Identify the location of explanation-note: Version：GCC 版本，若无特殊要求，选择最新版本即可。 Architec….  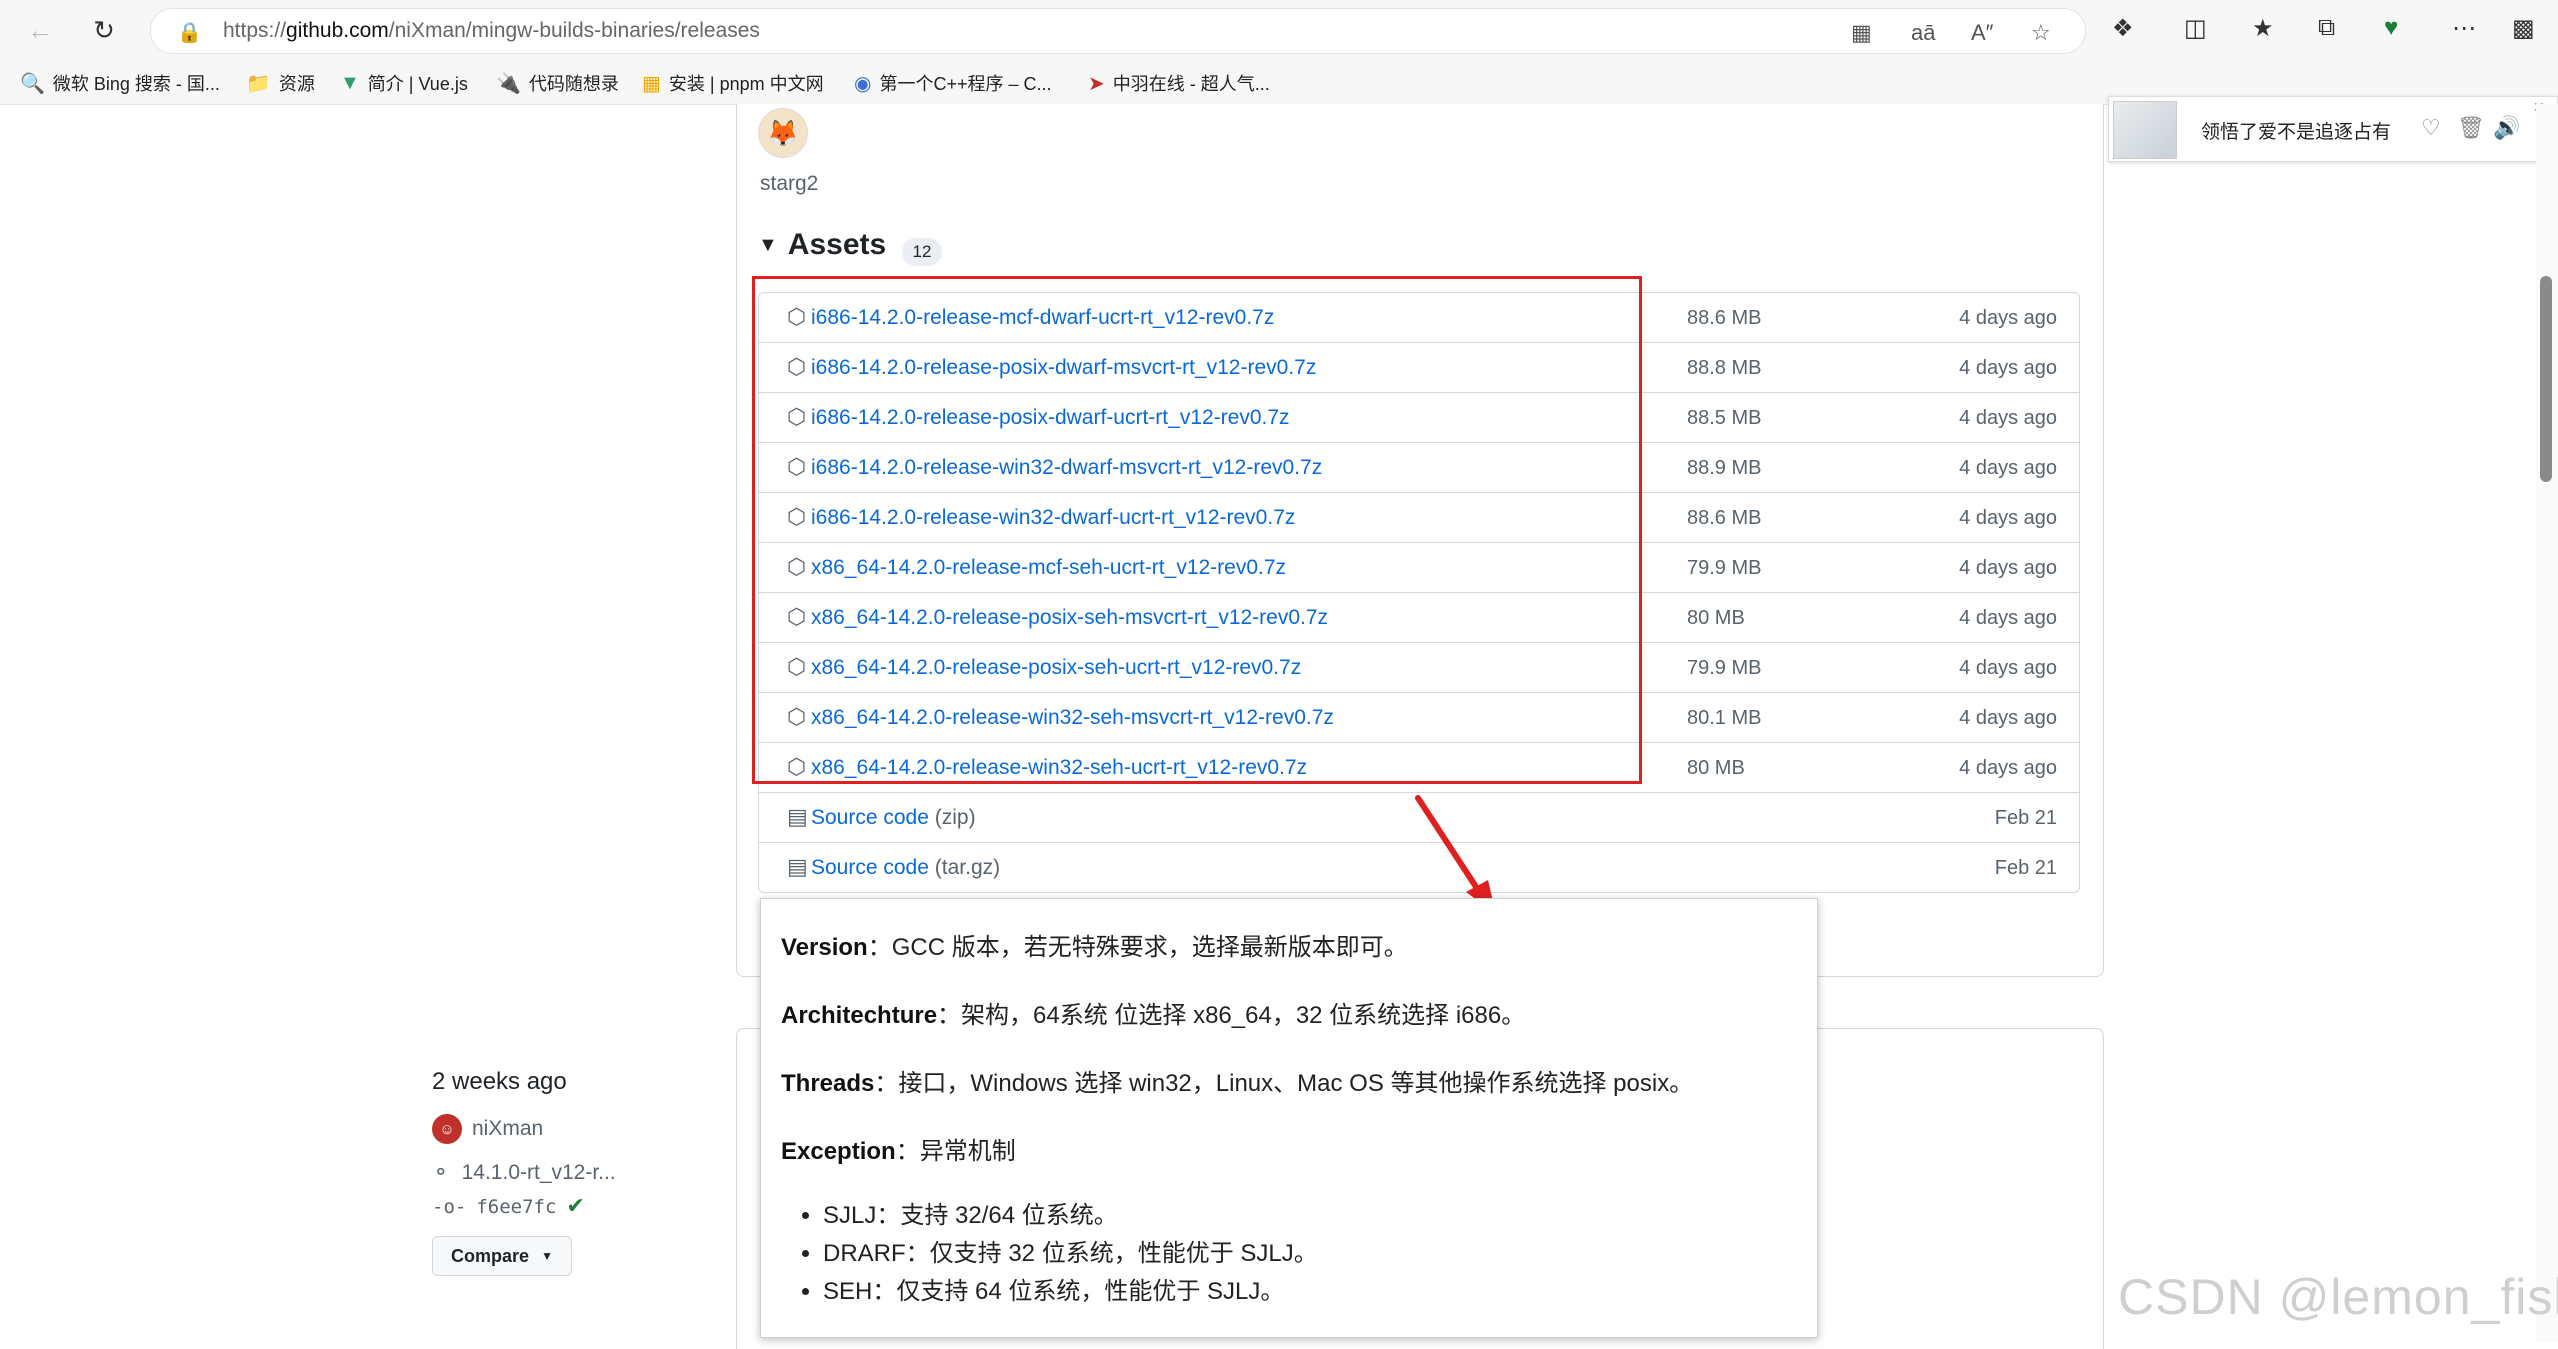
(1289, 1118).